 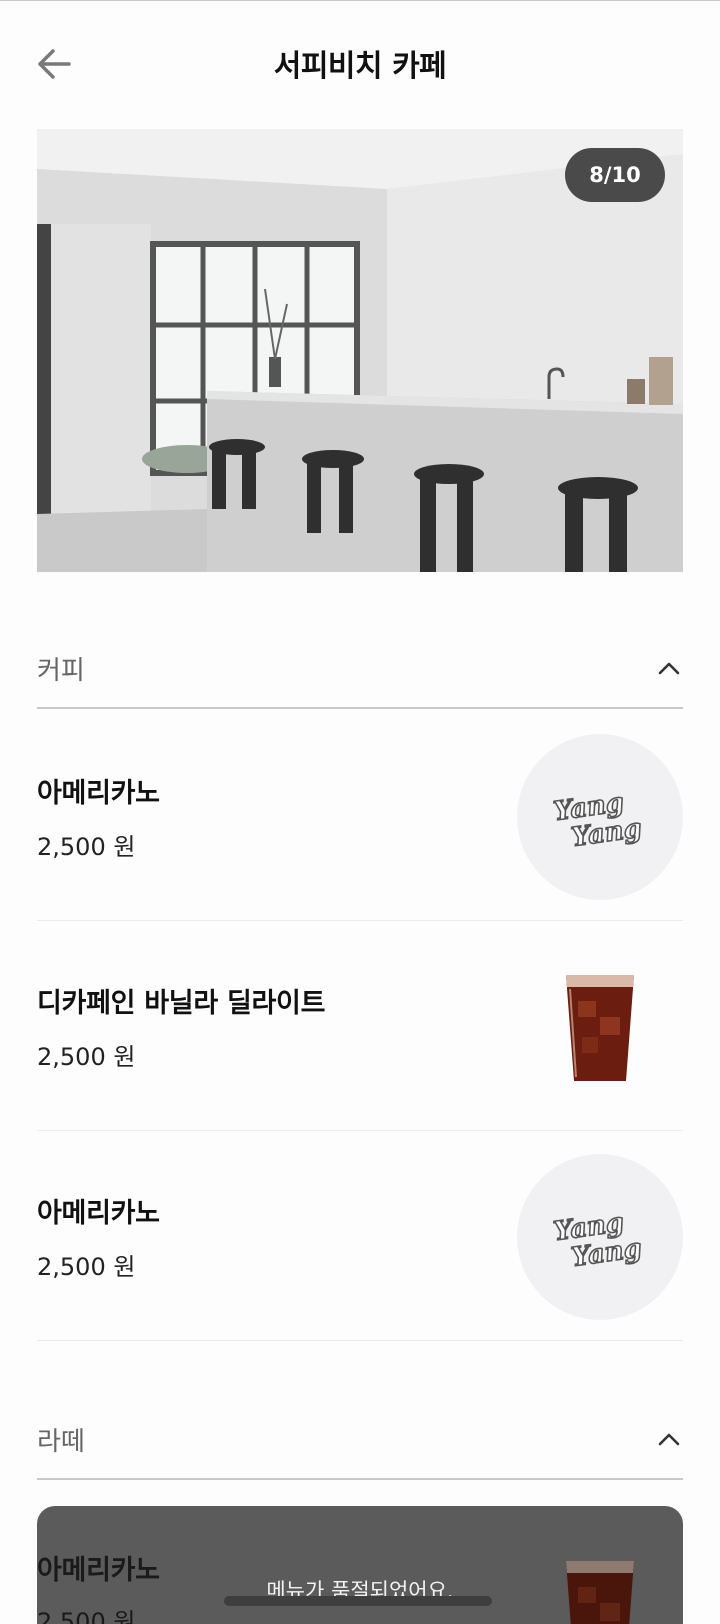 I want to click on iced-coffee-cup-icon, so click(x=600, y=1028).